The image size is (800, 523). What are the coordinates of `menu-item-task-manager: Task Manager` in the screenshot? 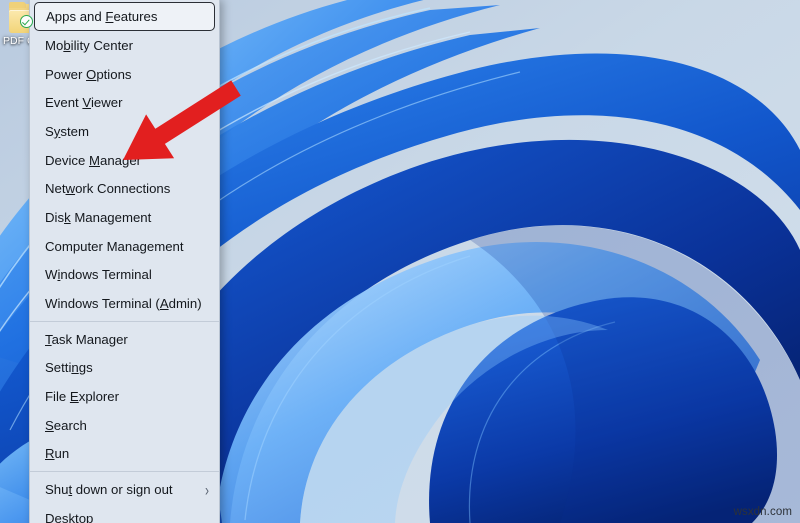 It's located at (124, 339).